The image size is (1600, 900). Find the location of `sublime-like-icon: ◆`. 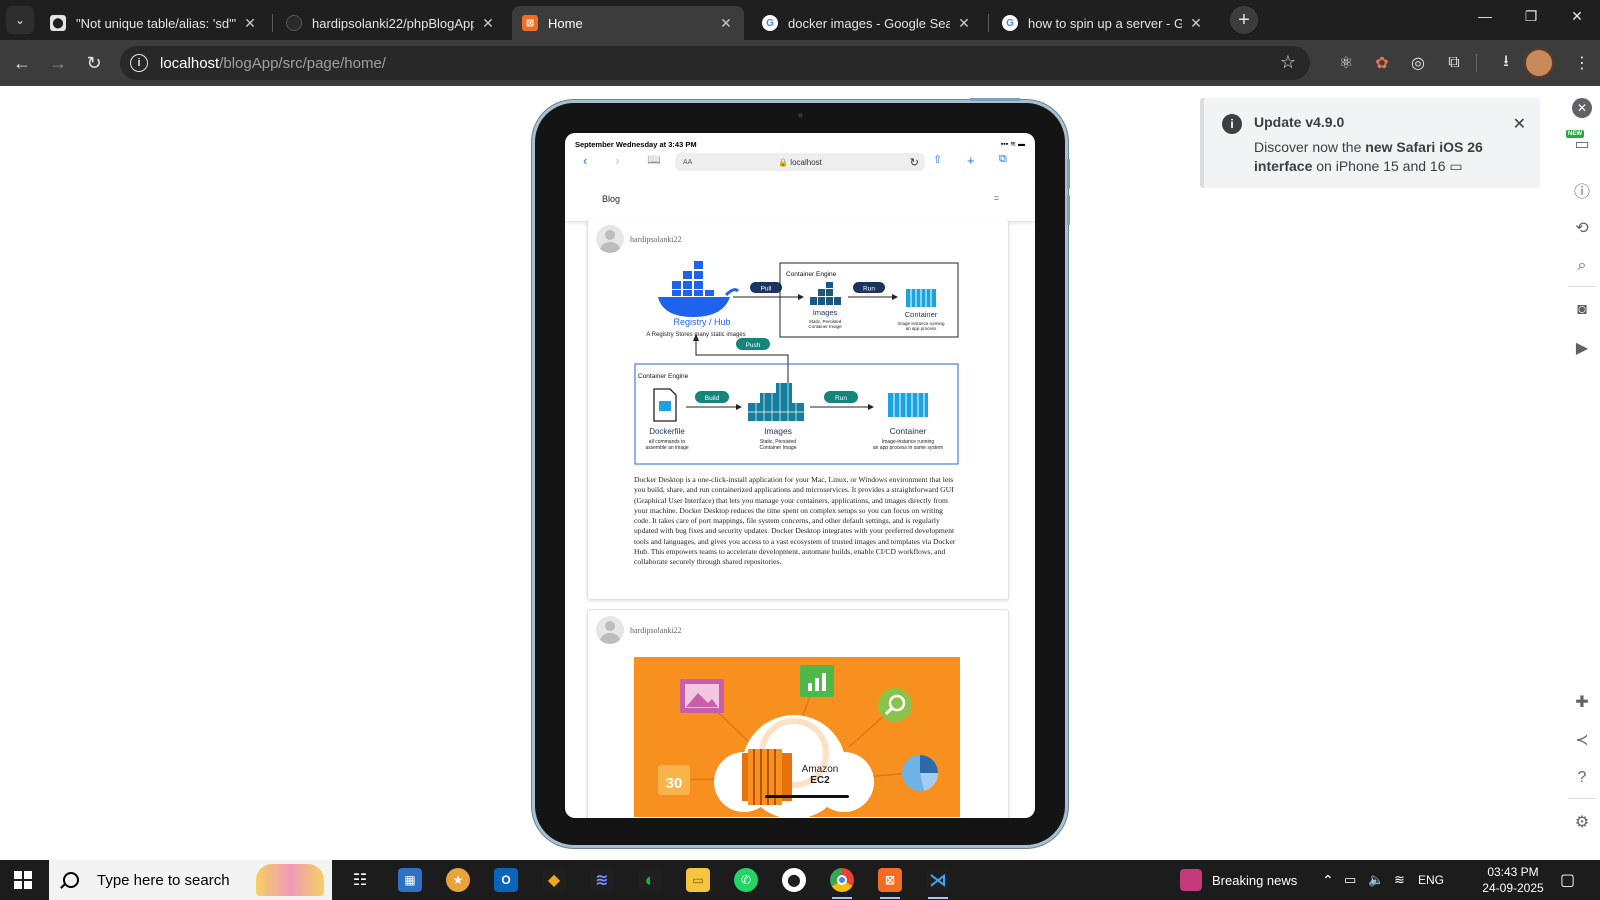

sublime-like-icon: ◆ is located at coordinates (554, 880).